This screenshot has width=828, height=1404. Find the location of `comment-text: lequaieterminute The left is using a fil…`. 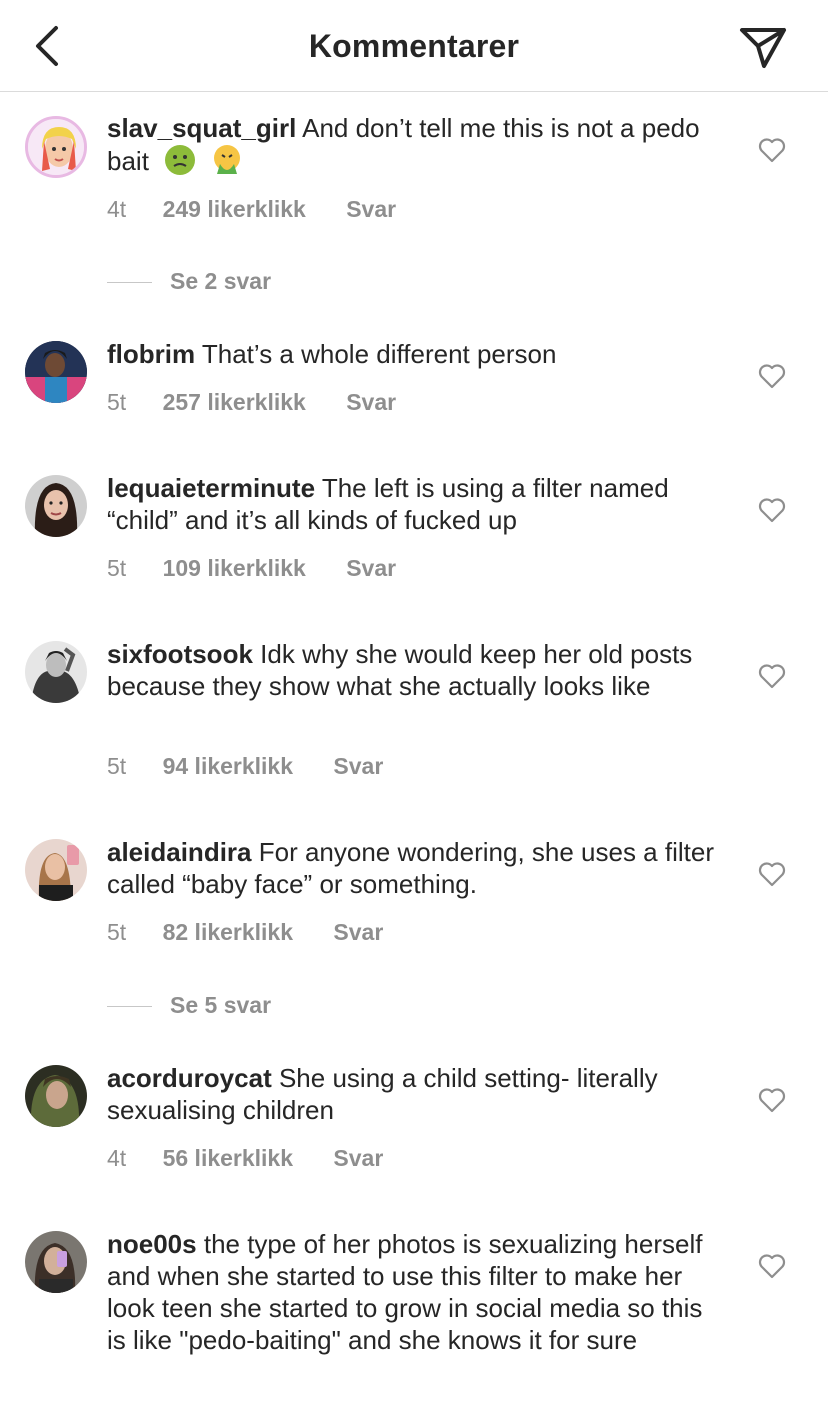

comment-text: lequaieterminute The left is using a fil… is located at coordinates (417, 504).